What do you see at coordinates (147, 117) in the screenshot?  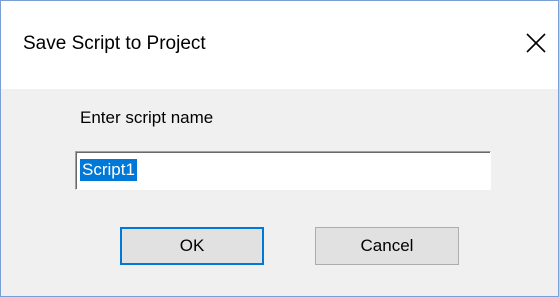 I see `script-name-label: Enter script name` at bounding box center [147, 117].